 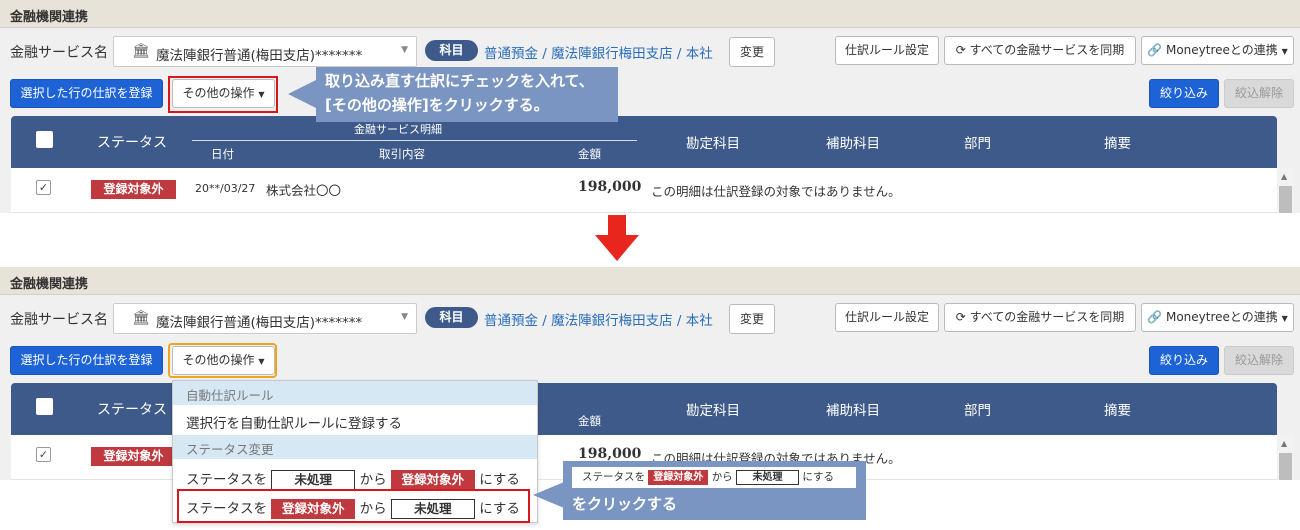 I want to click on highlight-menu-item, so click(x=353, y=506).